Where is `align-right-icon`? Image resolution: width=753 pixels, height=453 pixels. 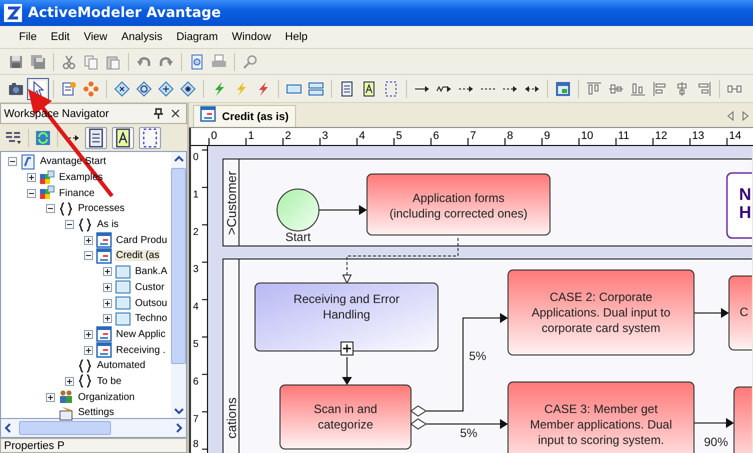
align-right-icon is located at coordinates (704, 88).